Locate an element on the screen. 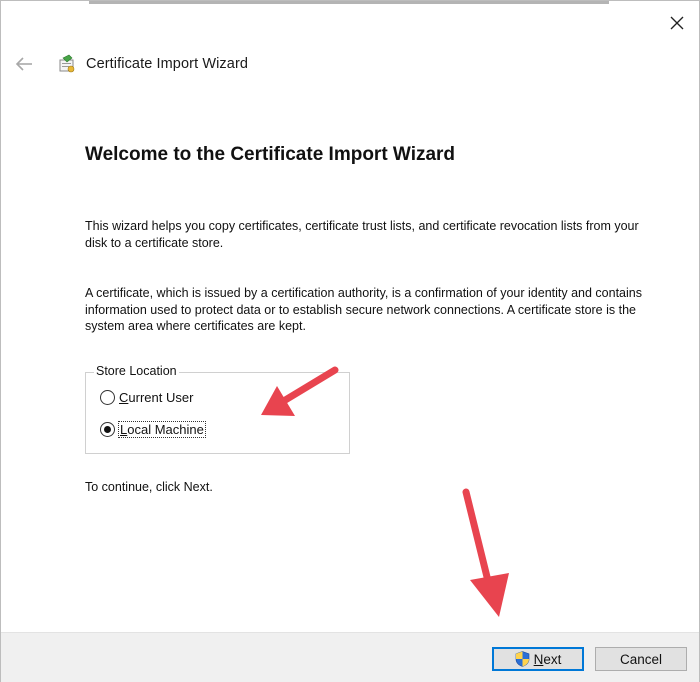  close-icon is located at coordinates (677, 23).